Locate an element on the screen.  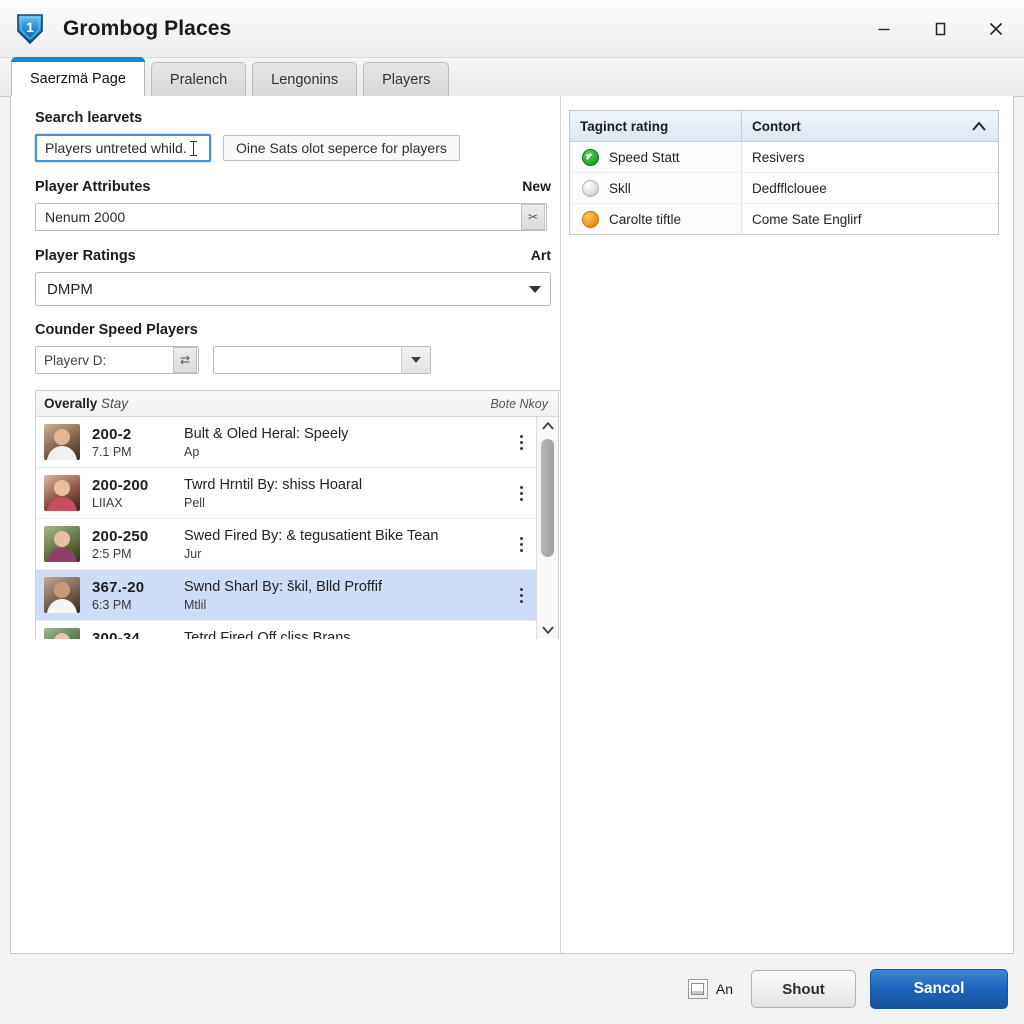
list-item-code: 300-34 is located at coordinates (116, 634).